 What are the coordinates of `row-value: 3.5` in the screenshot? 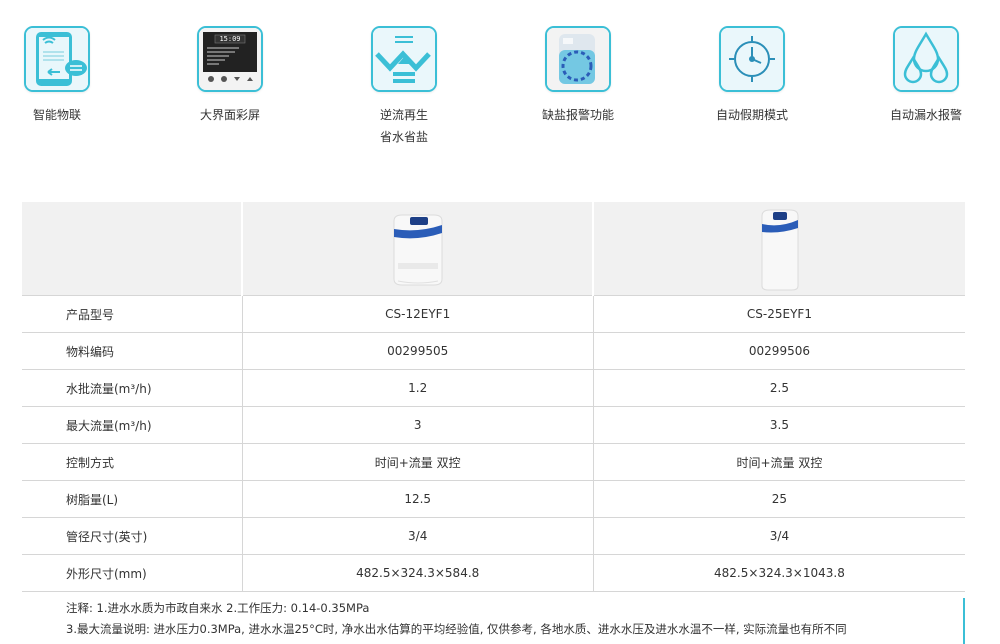 It's located at (778, 425).